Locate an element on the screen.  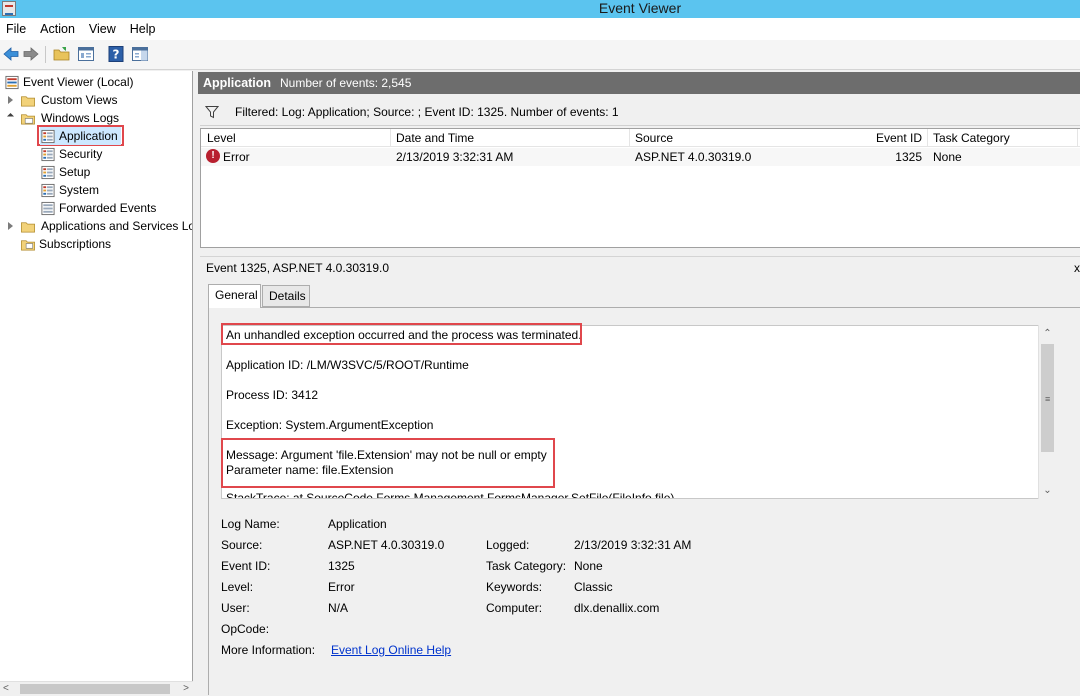
property-value: None is located at coordinates (588, 566).